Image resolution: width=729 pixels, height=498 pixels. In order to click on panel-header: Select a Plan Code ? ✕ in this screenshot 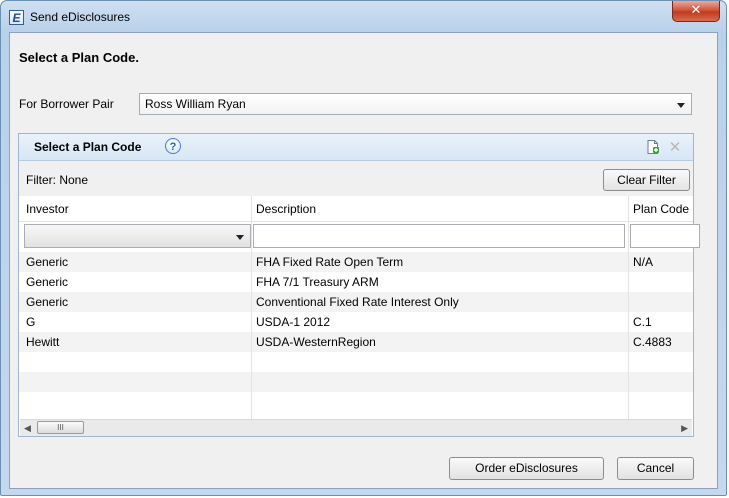, I will do `click(356, 147)`.